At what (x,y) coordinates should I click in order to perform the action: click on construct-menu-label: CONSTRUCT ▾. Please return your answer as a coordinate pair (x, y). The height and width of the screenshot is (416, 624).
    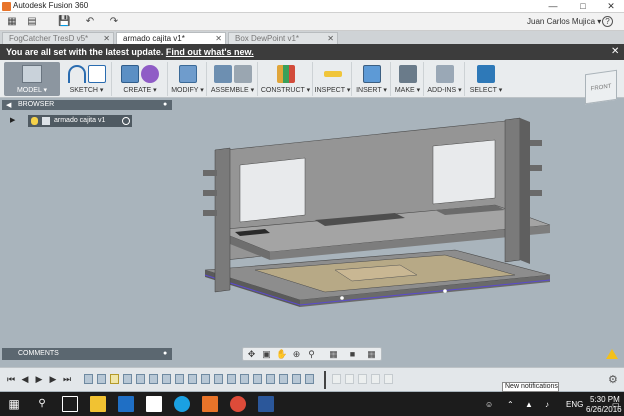
    Looking at the image, I should click on (285, 90).